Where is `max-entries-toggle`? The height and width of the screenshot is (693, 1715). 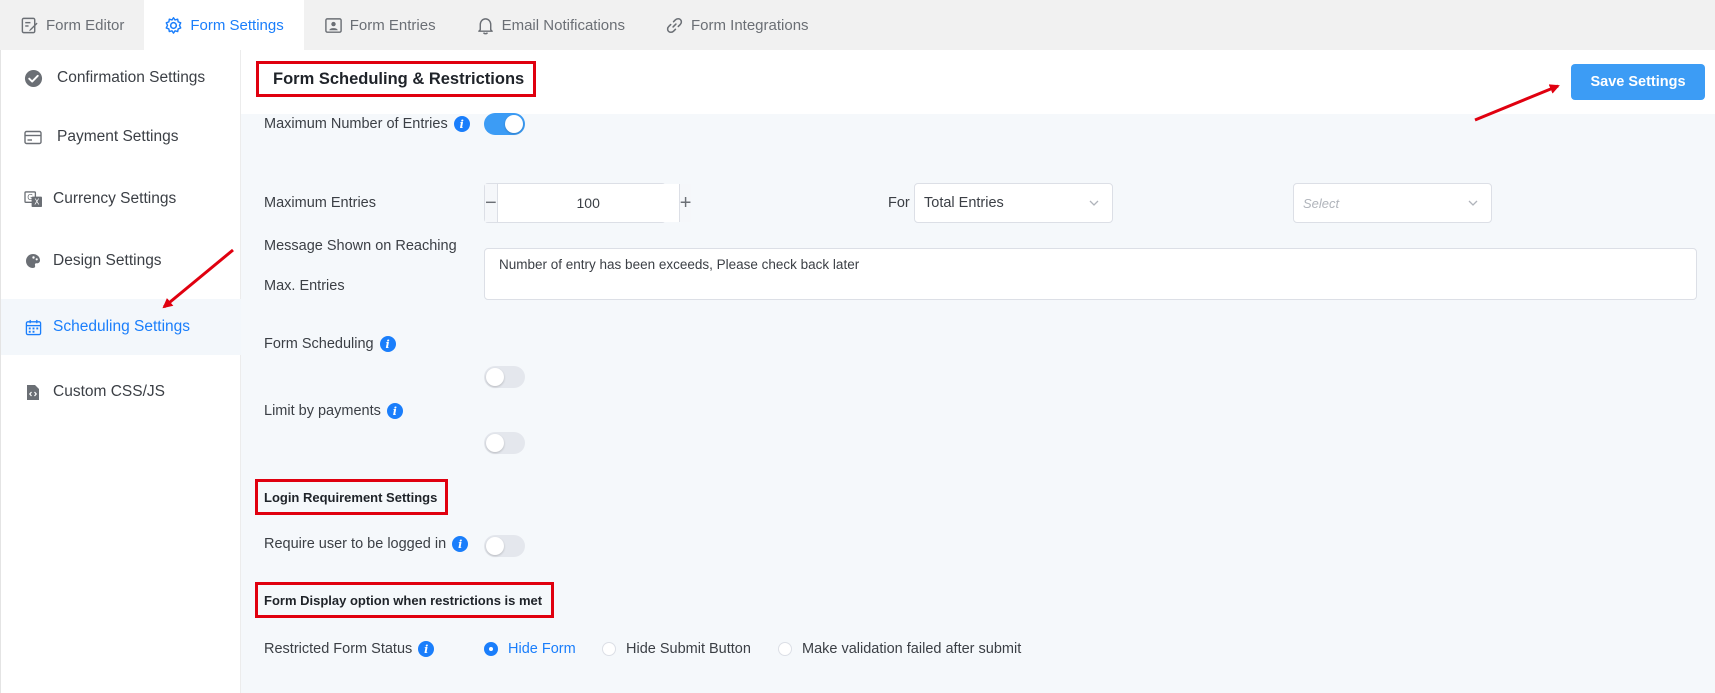
max-entries-toggle is located at coordinates (504, 124).